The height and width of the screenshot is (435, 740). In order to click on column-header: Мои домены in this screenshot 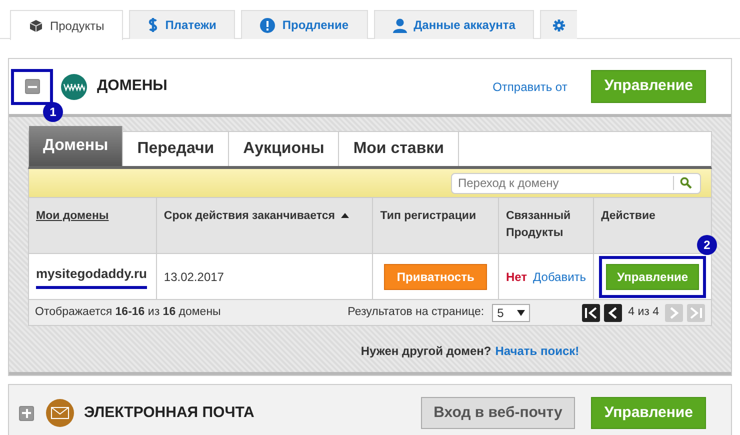, I will do `click(92, 226)`.